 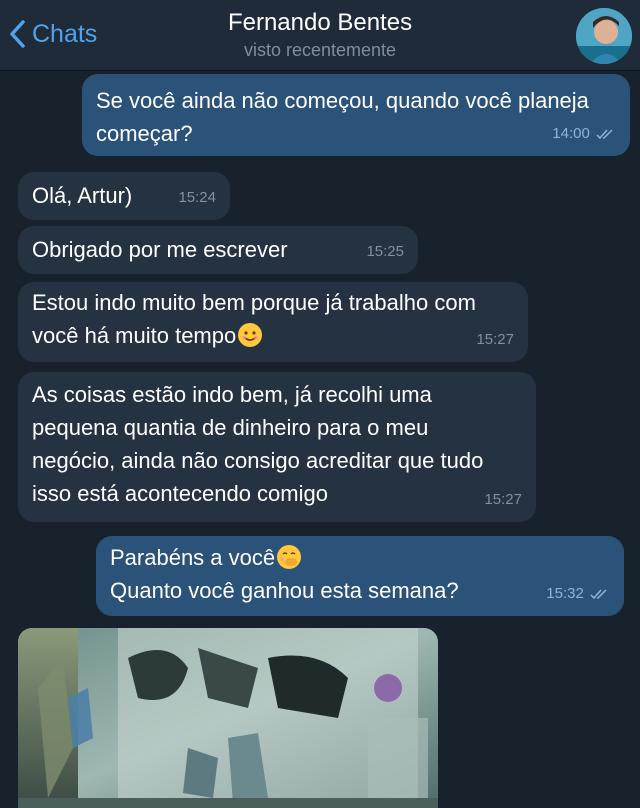 I want to click on message-incoming: Obrigado por me escrever 15:25, so click(x=218, y=250).